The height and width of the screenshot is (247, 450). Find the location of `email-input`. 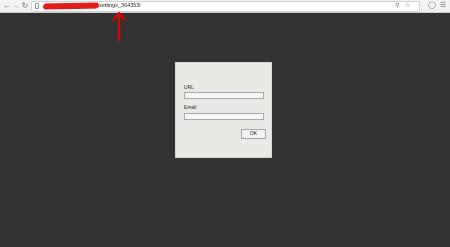

email-input is located at coordinates (224, 116).